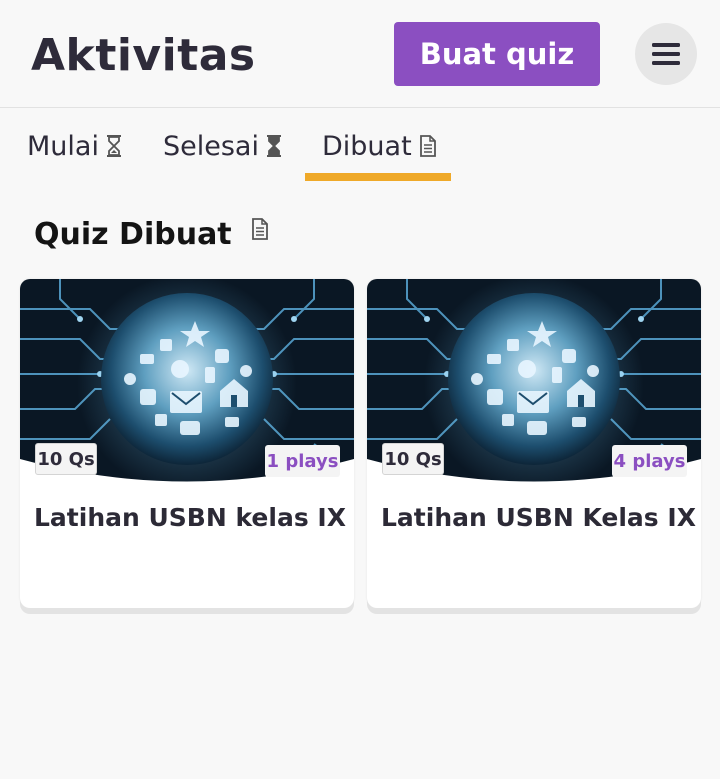 The width and height of the screenshot is (720, 779). Describe the element at coordinates (538, 517) in the screenshot. I see `quiz-title: Latihan USBN Kelas IX` at that location.